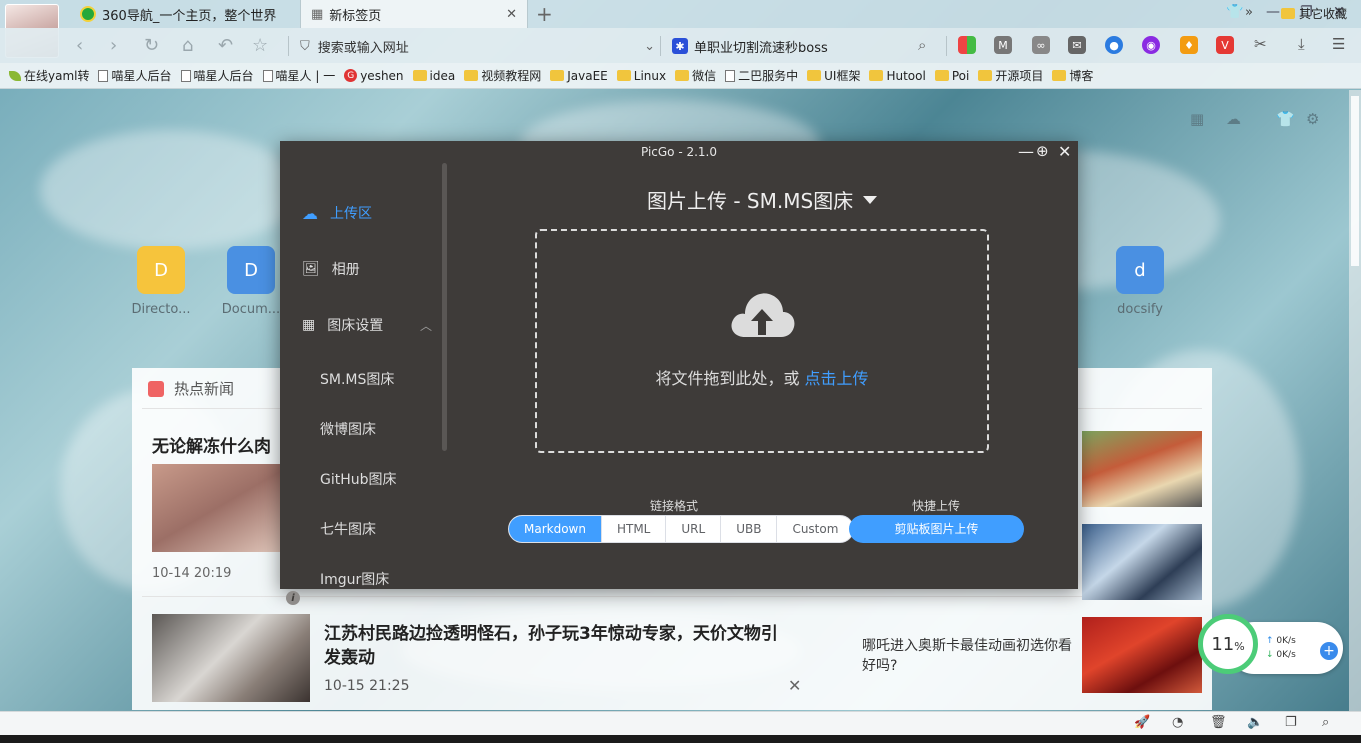  Describe the element at coordinates (348, 529) in the screenshot. I see `submenu-qiniu: 七牛图床` at that location.